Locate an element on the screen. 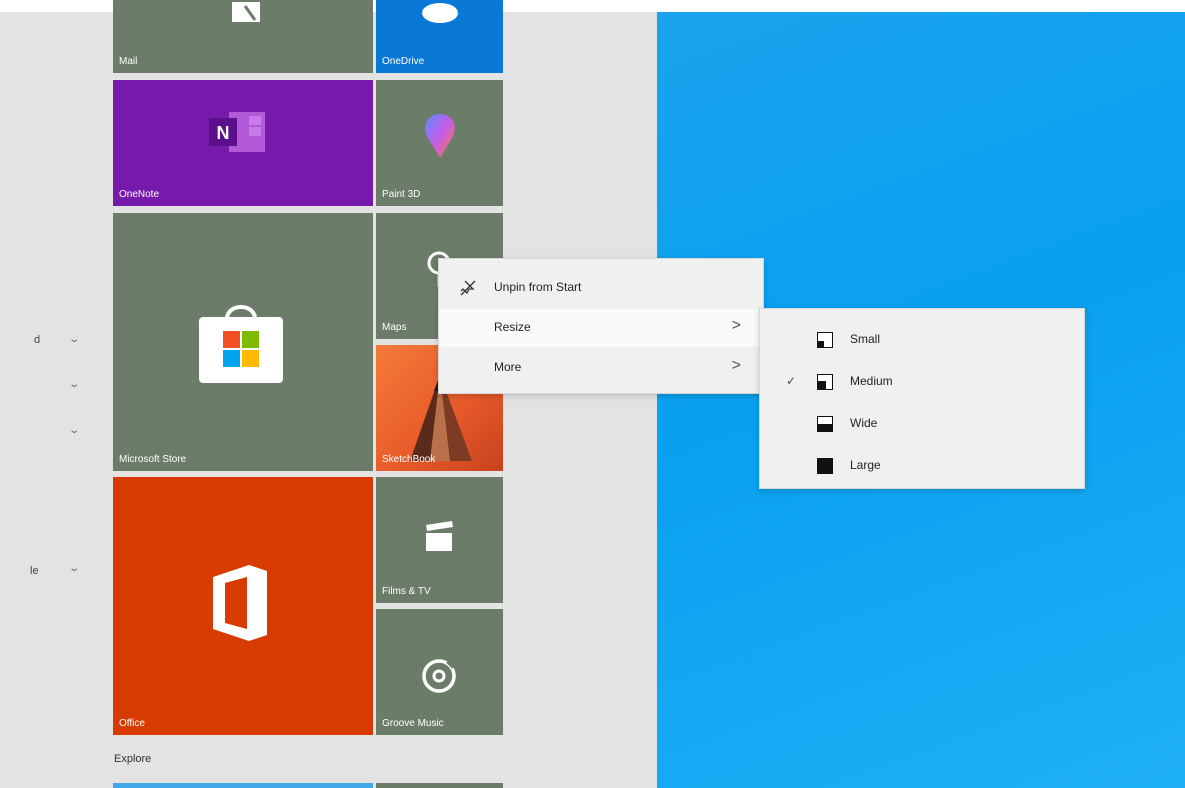 The height and width of the screenshot is (788, 1185). clapperboard-icon is located at coordinates (439, 537).